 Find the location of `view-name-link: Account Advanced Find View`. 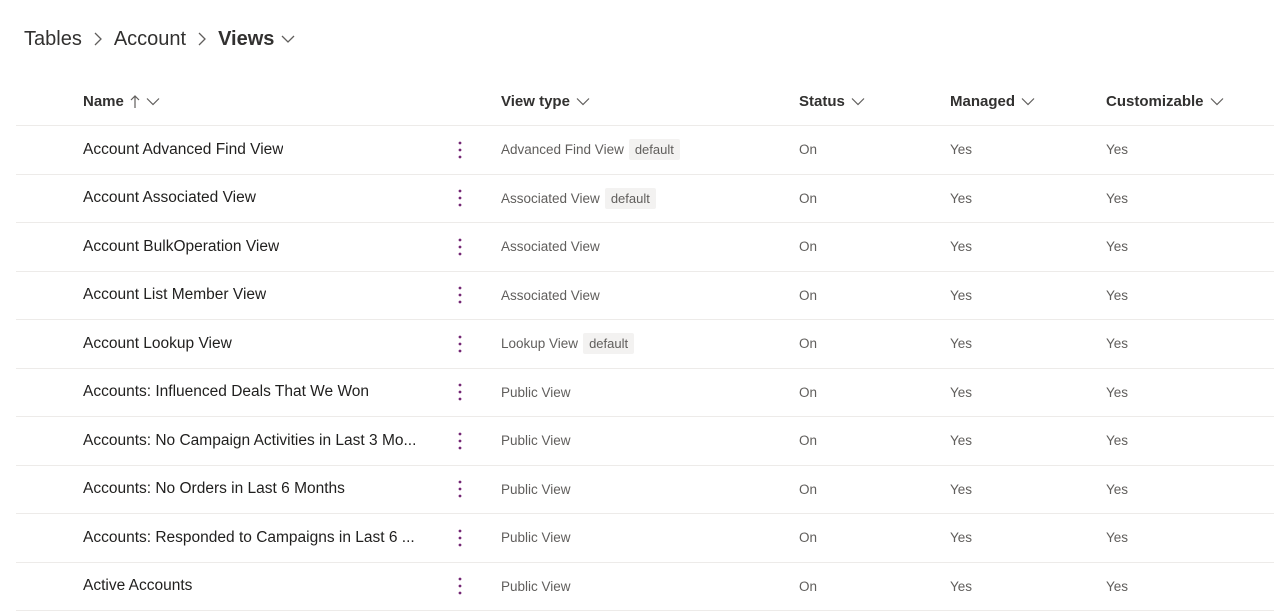

view-name-link: Account Advanced Find View is located at coordinates (253, 150).